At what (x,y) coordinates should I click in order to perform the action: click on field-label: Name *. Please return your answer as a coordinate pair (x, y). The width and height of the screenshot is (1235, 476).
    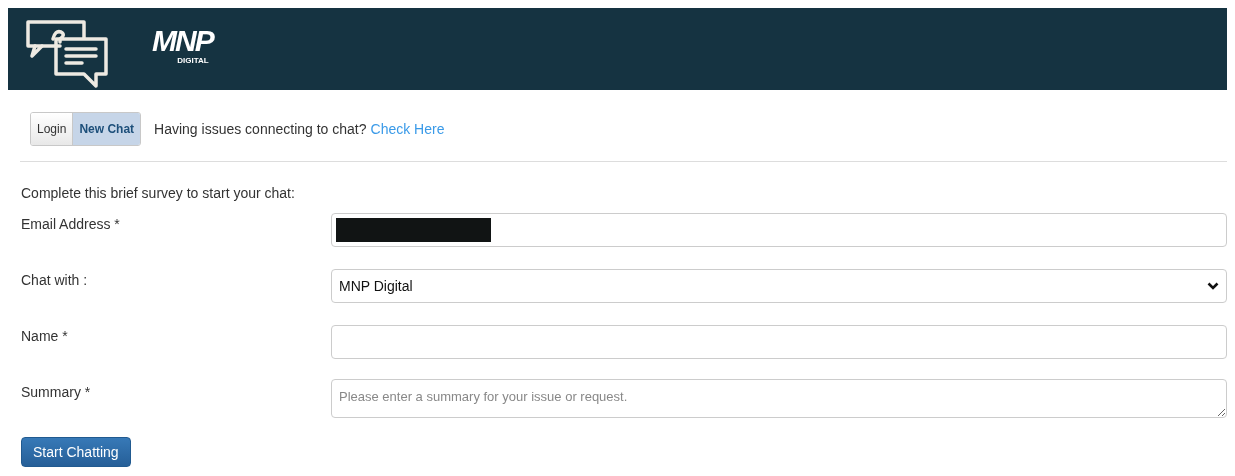
    Looking at the image, I should click on (45, 335).